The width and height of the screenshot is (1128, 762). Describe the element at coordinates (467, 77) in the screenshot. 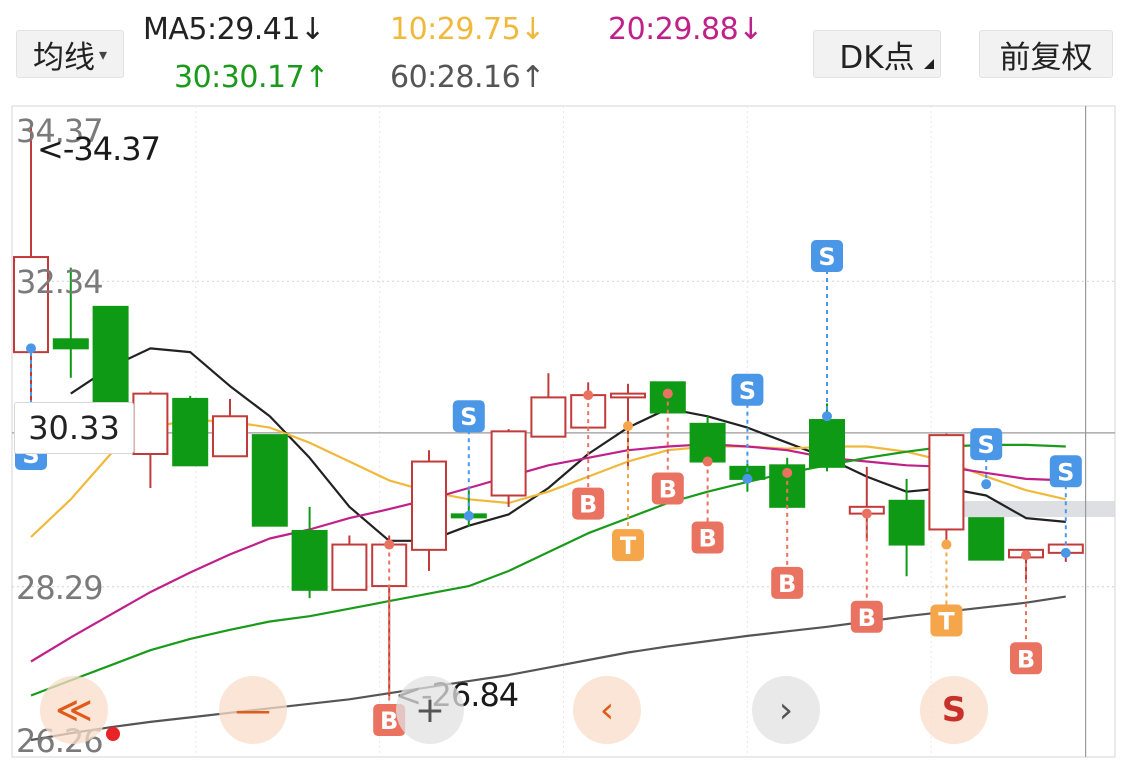

I see `ma60-value: 60:28.16↑` at that location.